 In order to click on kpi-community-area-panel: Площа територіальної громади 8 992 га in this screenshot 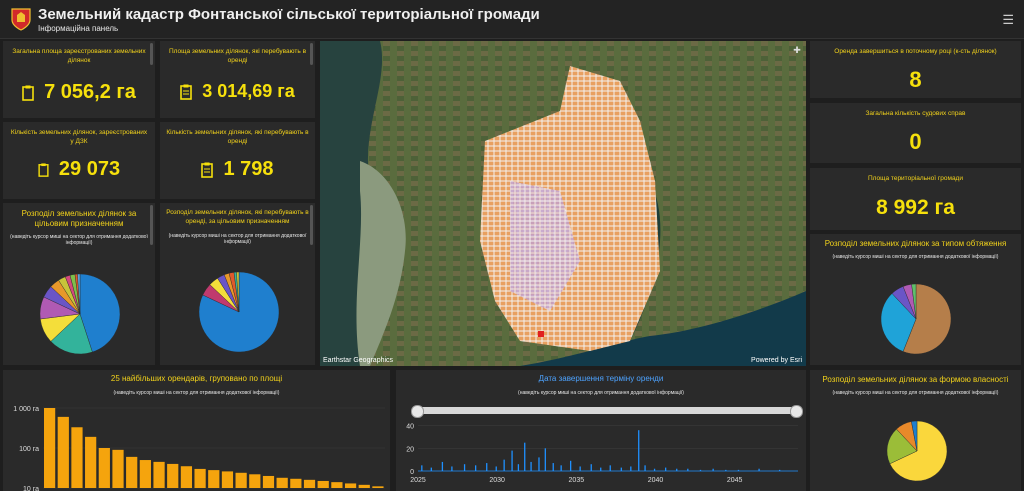, I will do `click(915, 199)`.